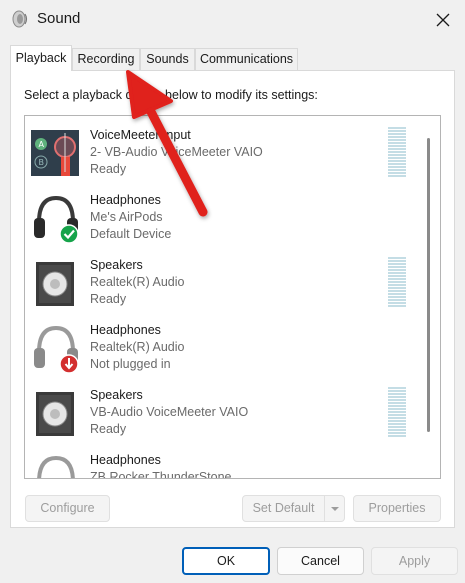 The height and width of the screenshot is (583, 465). Describe the element at coordinates (414, 561) in the screenshot. I see `apply-button: Apply` at that location.